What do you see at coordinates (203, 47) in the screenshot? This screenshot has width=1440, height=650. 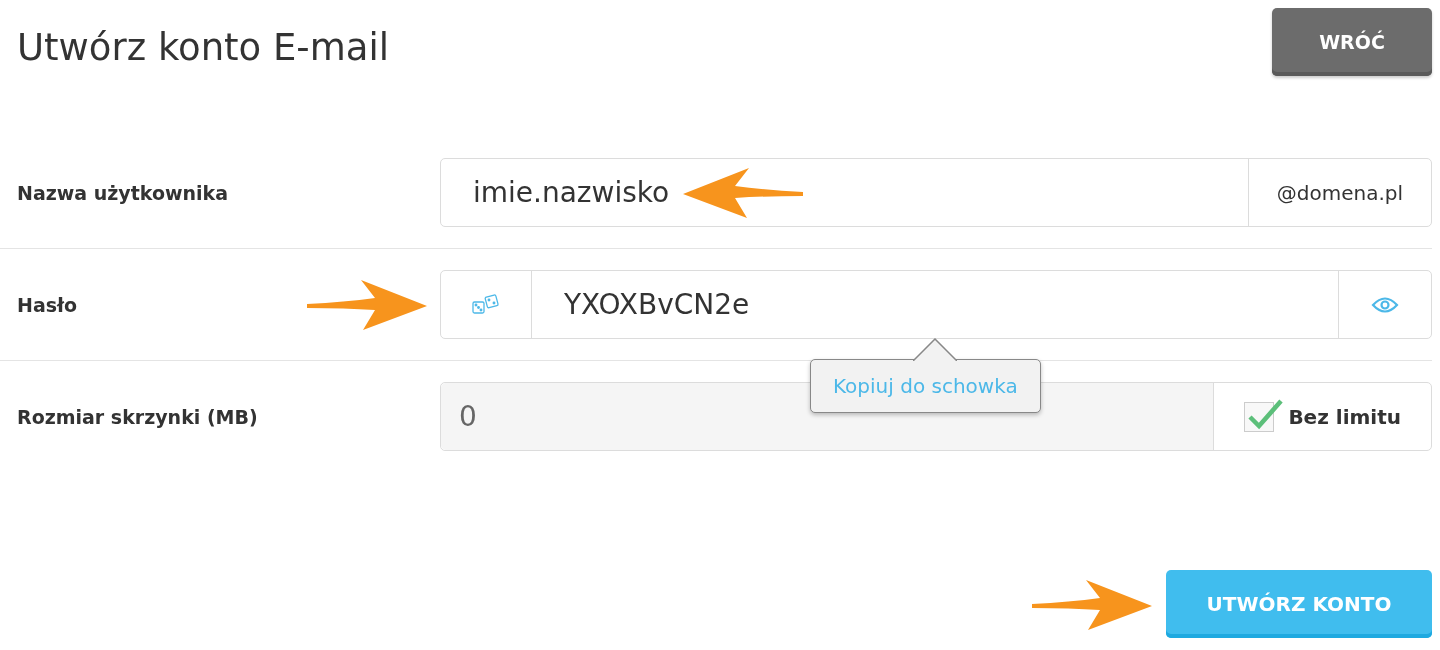 I see `page-title: Utwórz konto E-mail` at bounding box center [203, 47].